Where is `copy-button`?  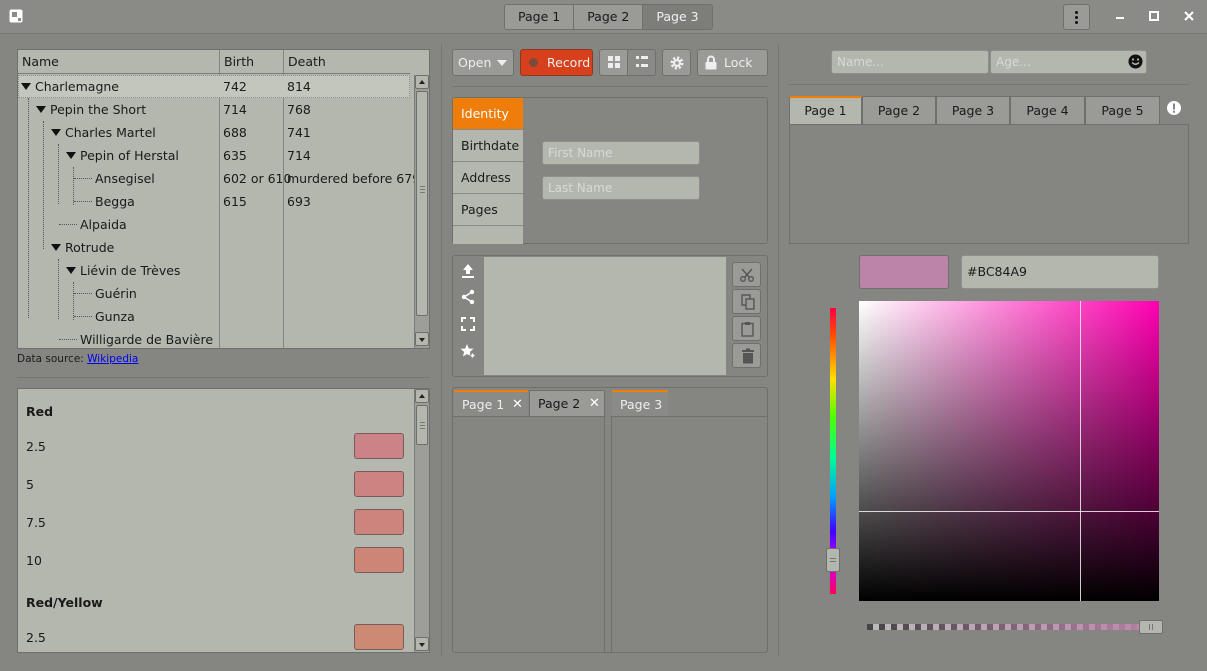 copy-button is located at coordinates (746, 301).